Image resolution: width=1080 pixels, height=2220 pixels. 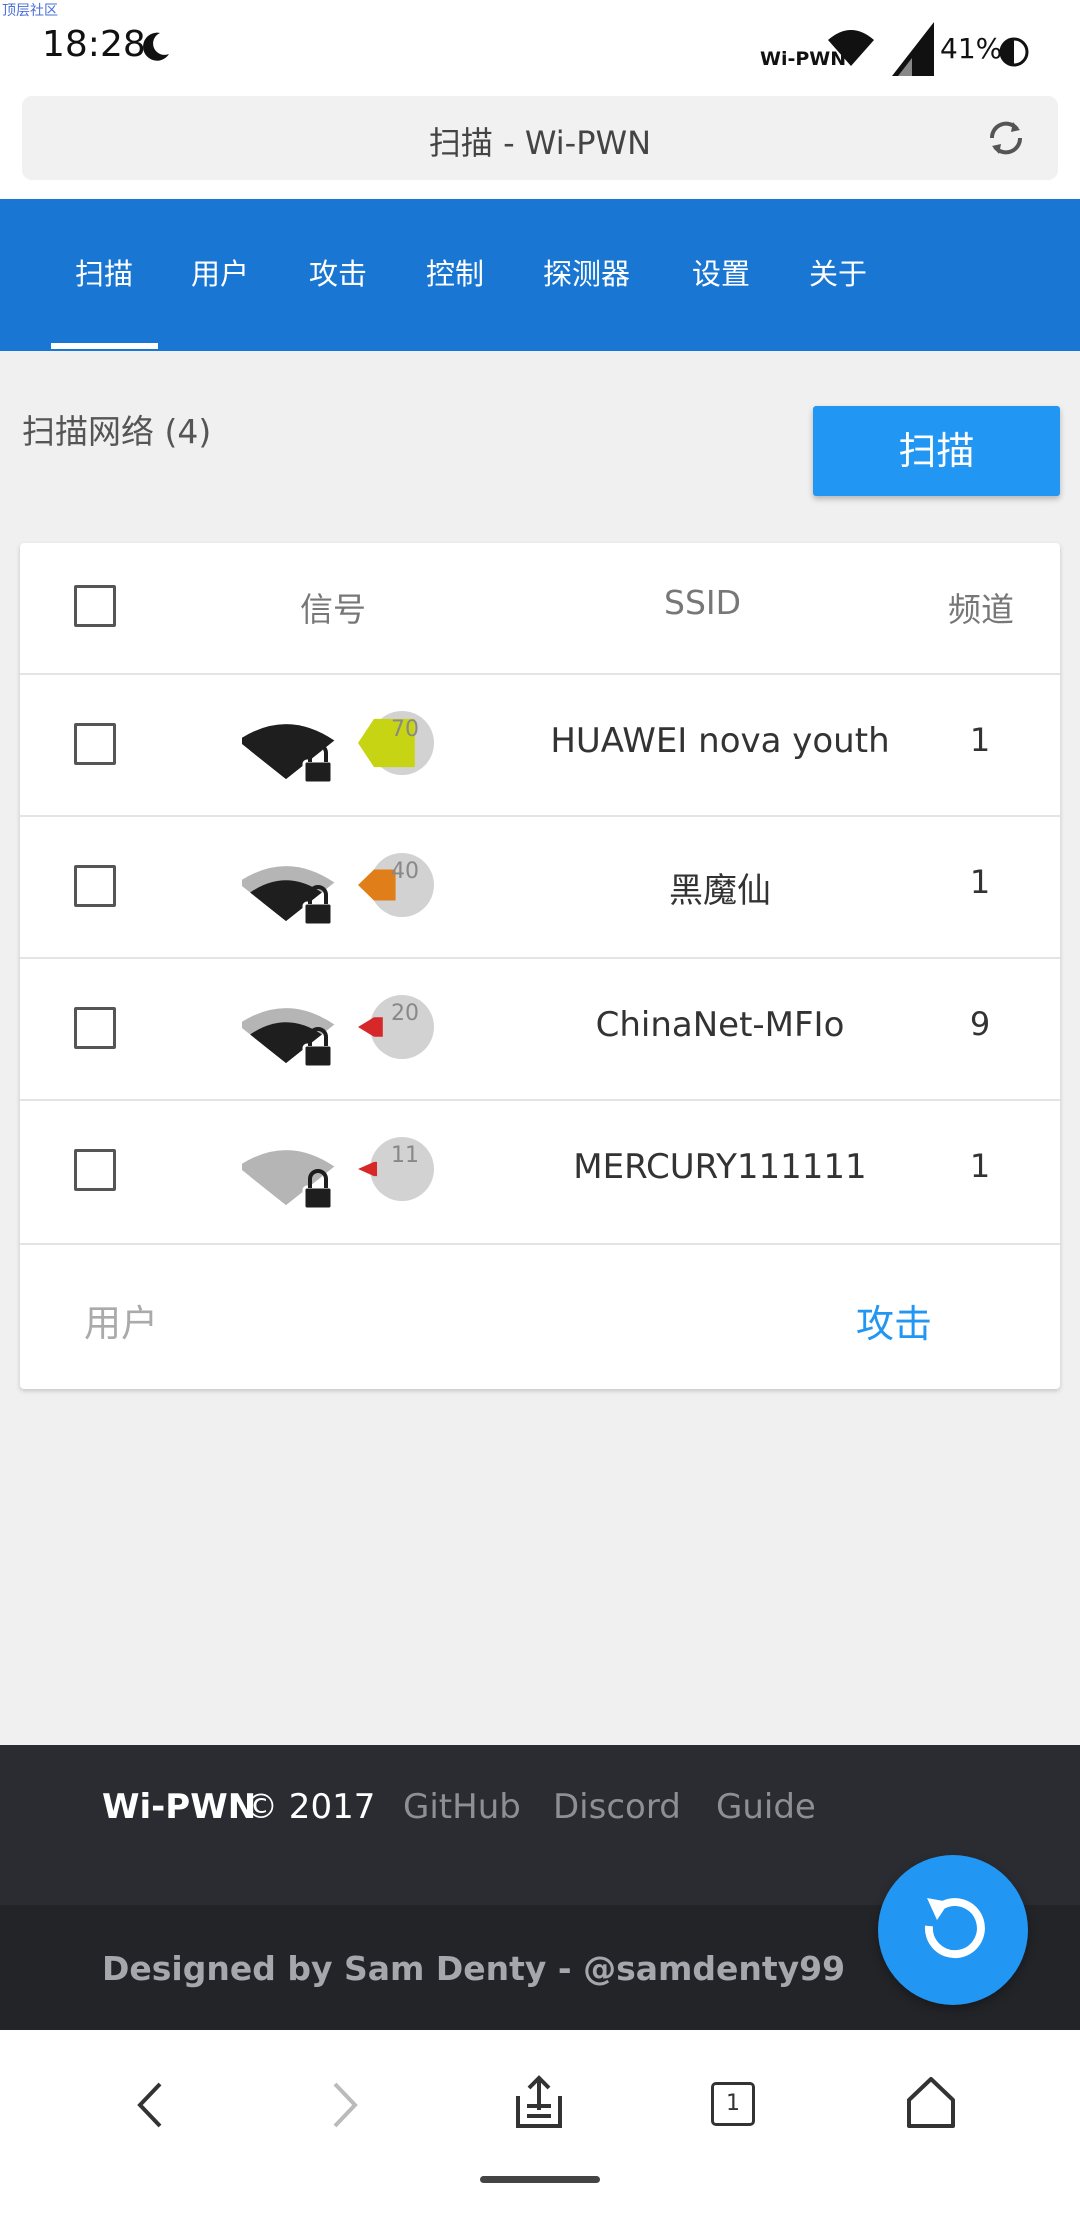 What do you see at coordinates (220, 272) in the screenshot?
I see `tab-users: 用户` at bounding box center [220, 272].